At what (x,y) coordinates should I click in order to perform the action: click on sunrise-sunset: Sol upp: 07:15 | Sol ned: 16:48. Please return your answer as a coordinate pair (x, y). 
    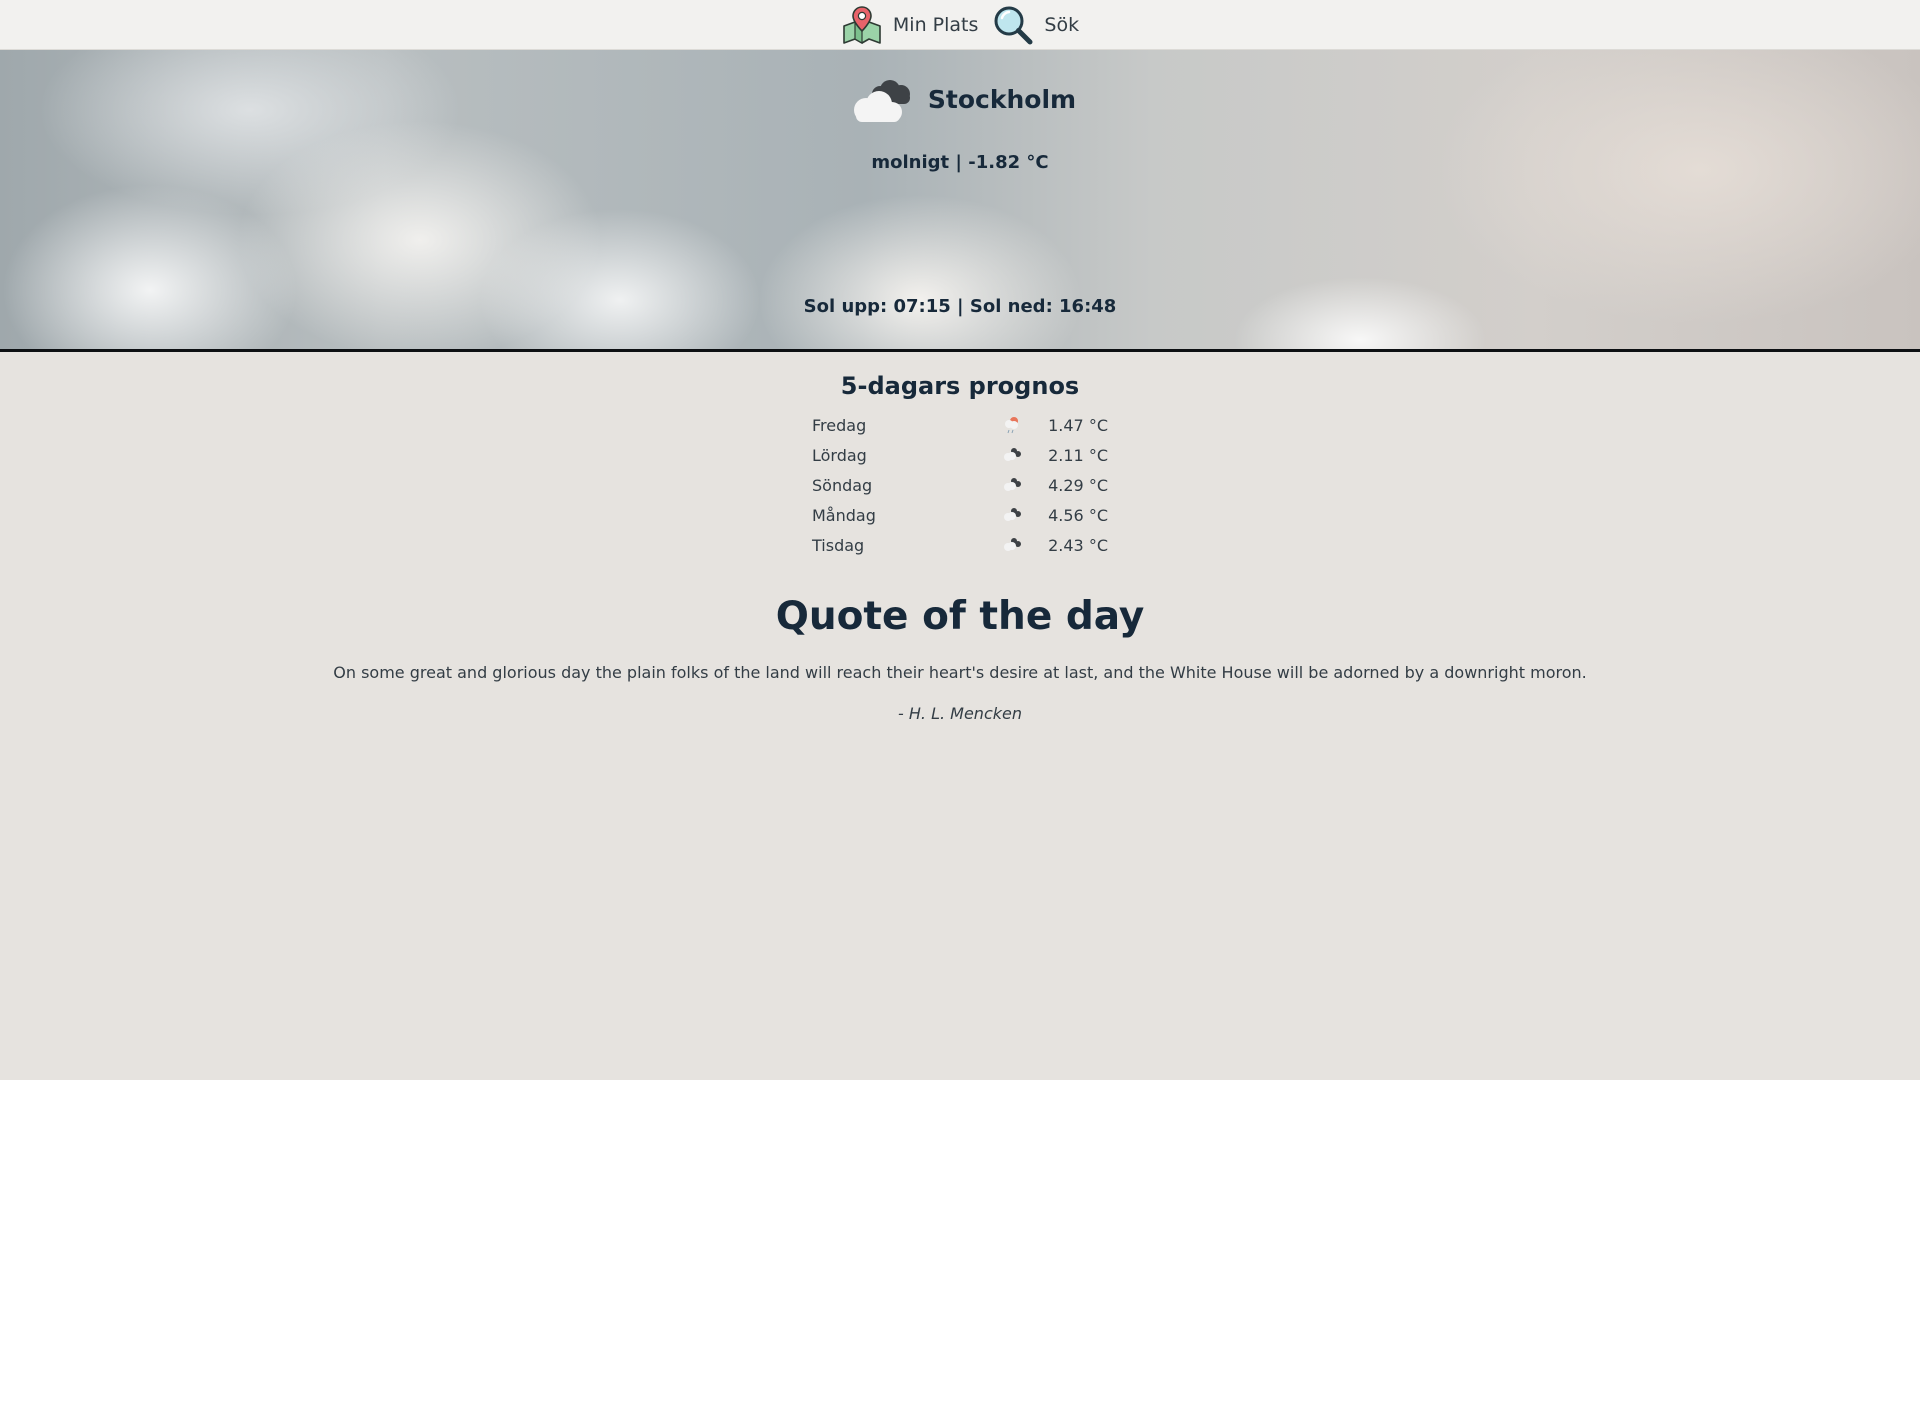
    Looking at the image, I should click on (960, 306).